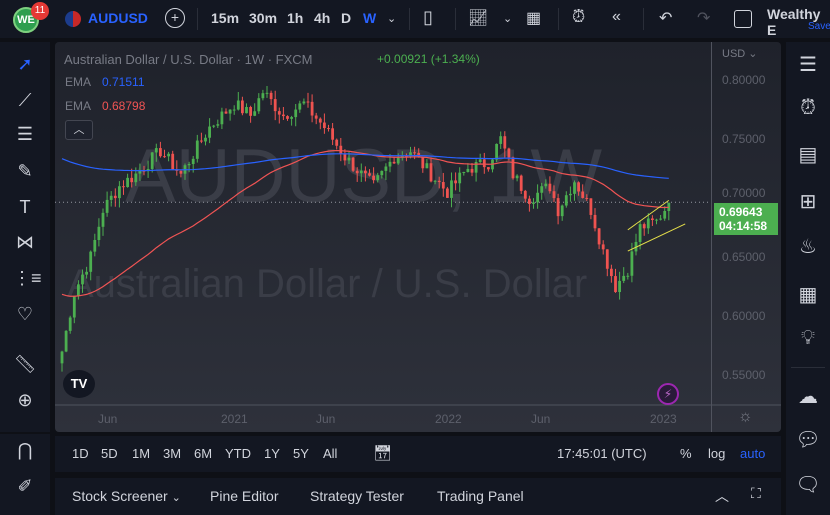 The width and height of the screenshot is (830, 515). I want to click on lightning-icon: ⚡︎, so click(668, 394).